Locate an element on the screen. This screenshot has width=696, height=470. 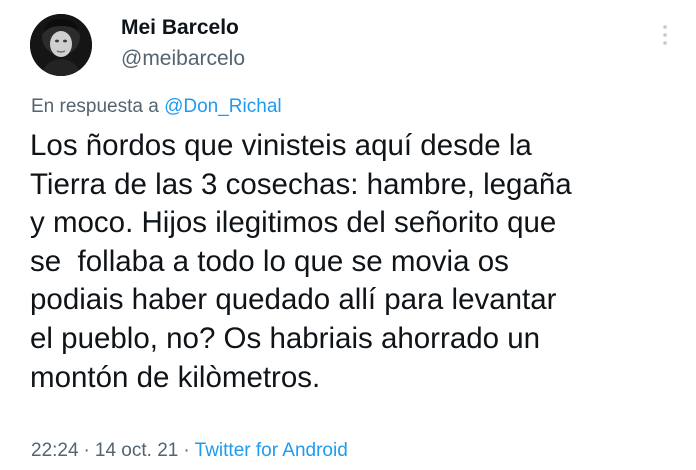
tweet-text-line: el pueblo, no? Os habriais ahorrado un is located at coordinates (285, 338).